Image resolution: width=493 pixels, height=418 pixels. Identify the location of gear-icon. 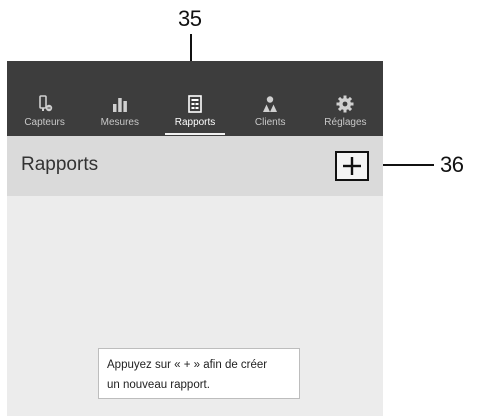
(345, 104).